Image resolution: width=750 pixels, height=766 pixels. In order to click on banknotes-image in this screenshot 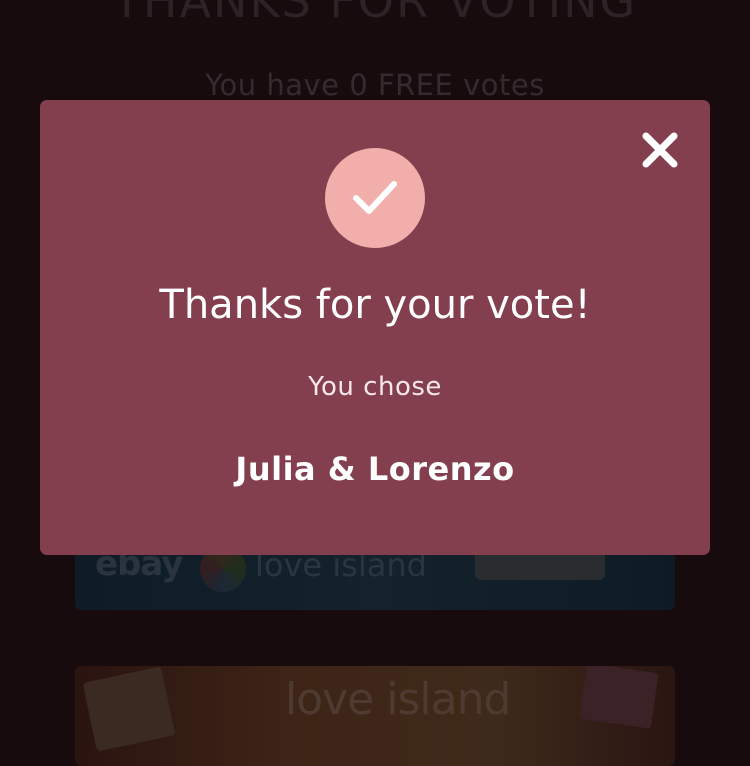, I will do `click(129, 709)`.